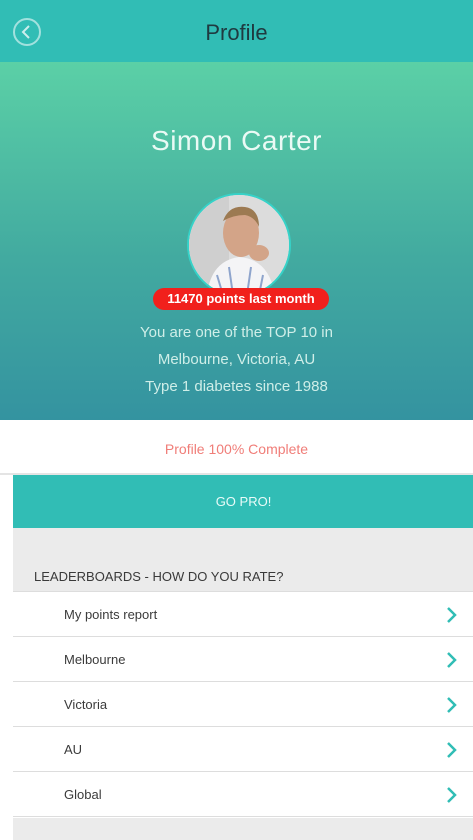 The image size is (473, 840). I want to click on leaderboard-item-points-report: My points report, so click(243, 613).